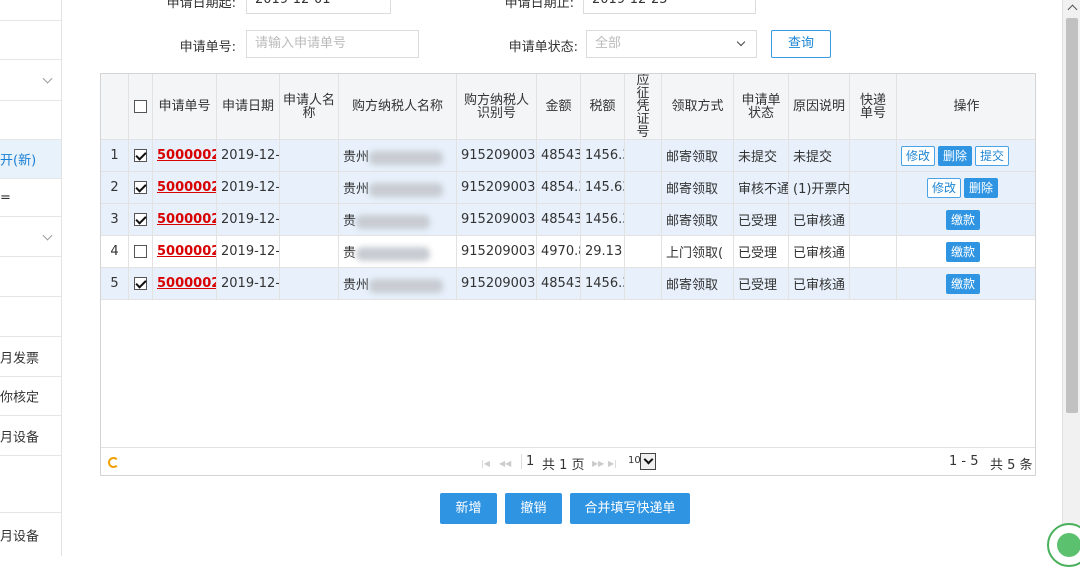 The image size is (1080, 567). I want to click on column-header: 购方纳税人名称, so click(397, 107).